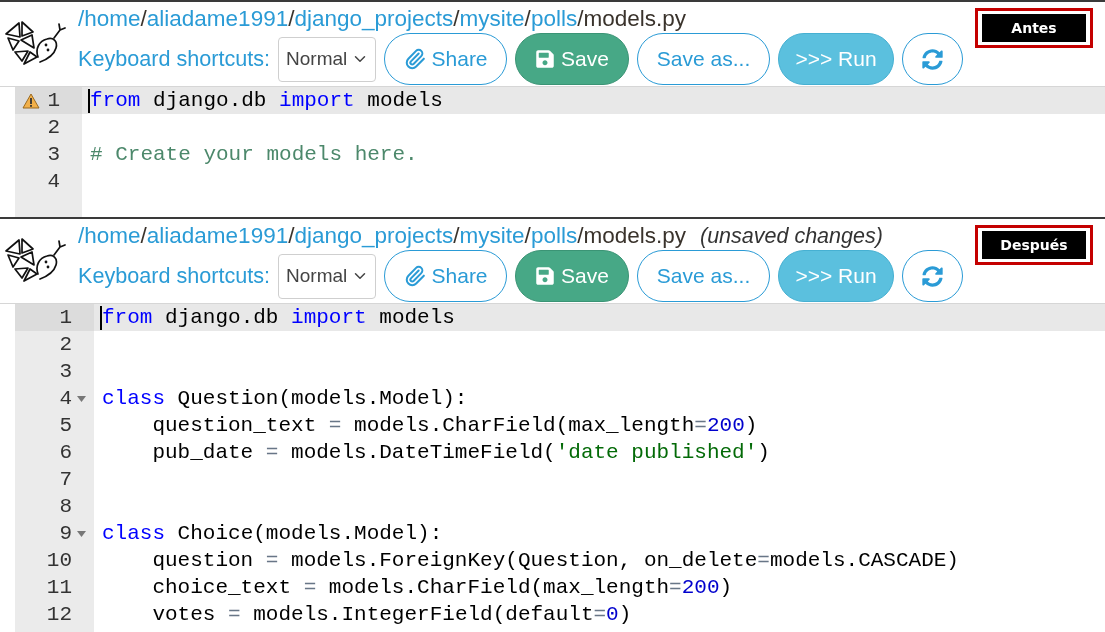 Image resolution: width=1105 pixels, height=632 pixels. I want to click on unsaved-status: (unsaved changes), so click(791, 236).